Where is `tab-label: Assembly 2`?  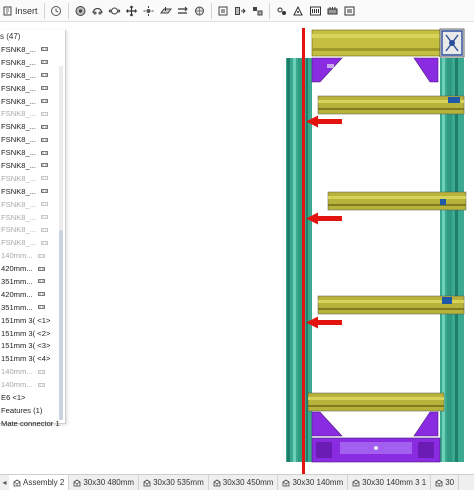
tab-label: Assembly 2 is located at coordinates (44, 482).